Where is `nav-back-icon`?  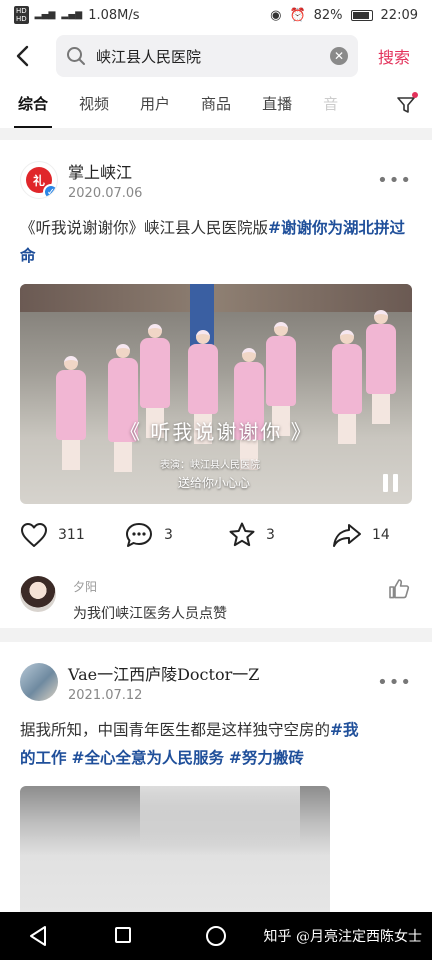 nav-back-icon is located at coordinates (38, 936).